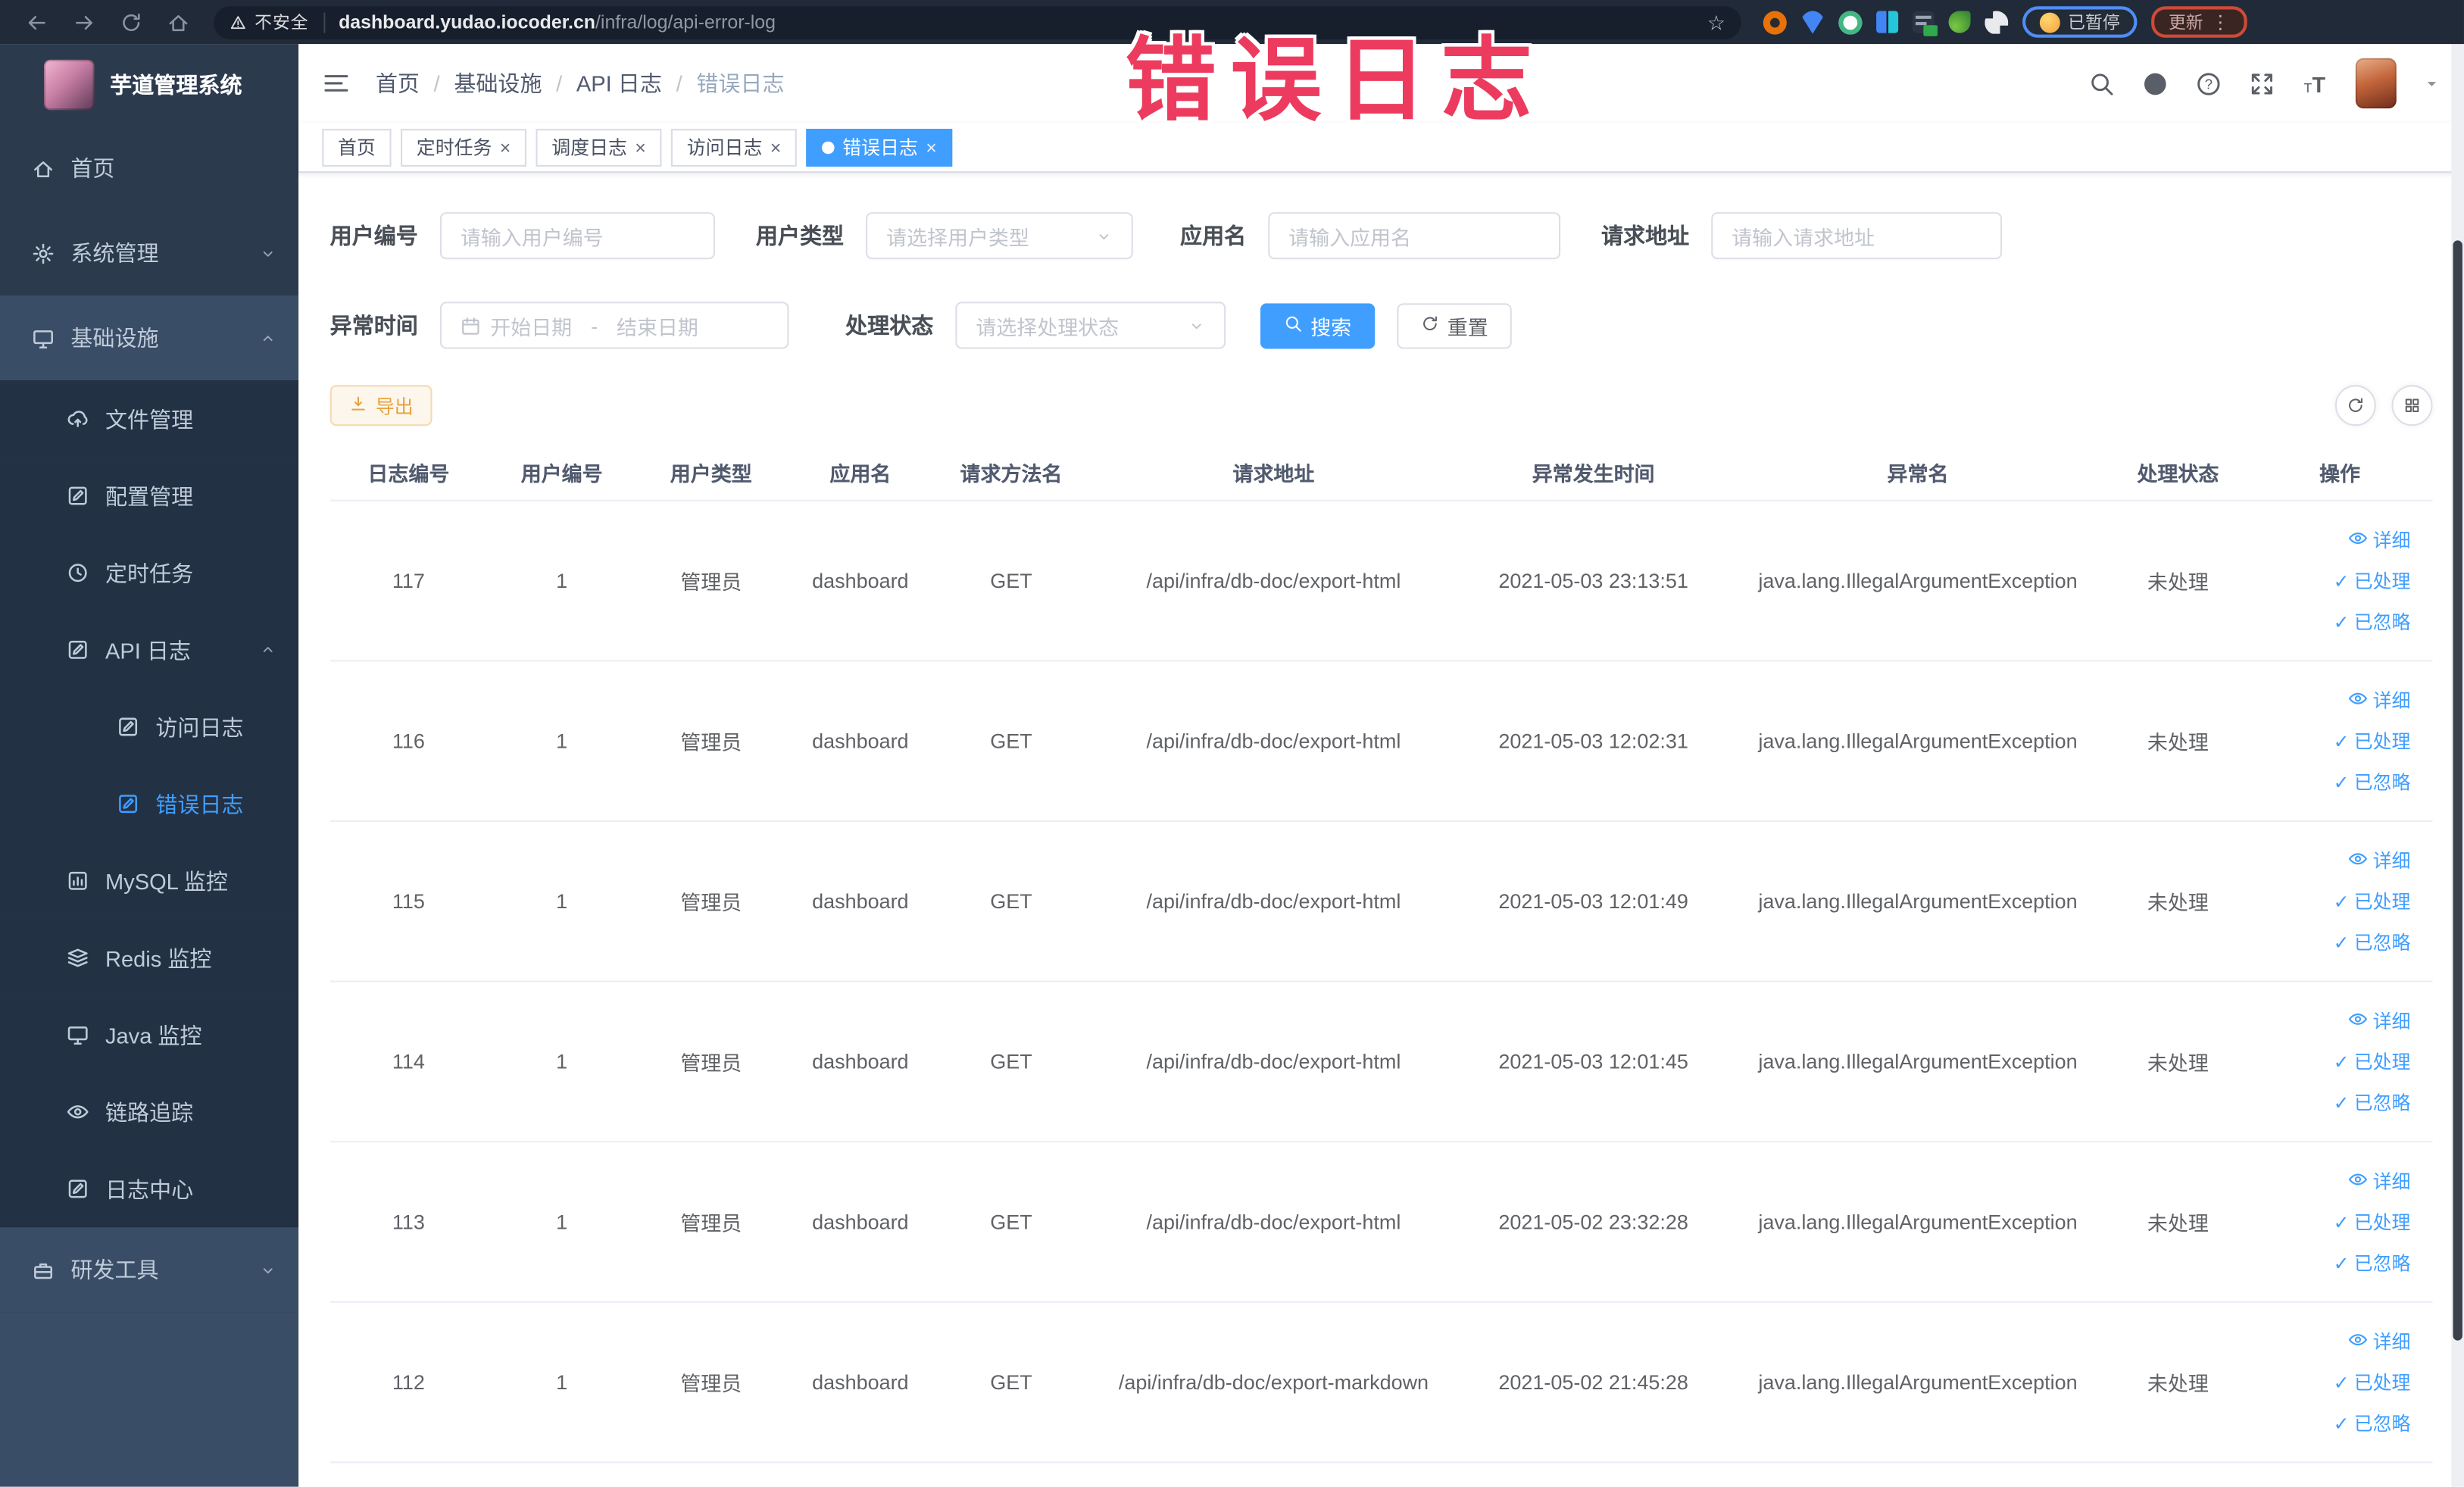 This screenshot has height=1487, width=2464. What do you see at coordinates (358, 405) in the screenshot?
I see `download-icon` at bounding box center [358, 405].